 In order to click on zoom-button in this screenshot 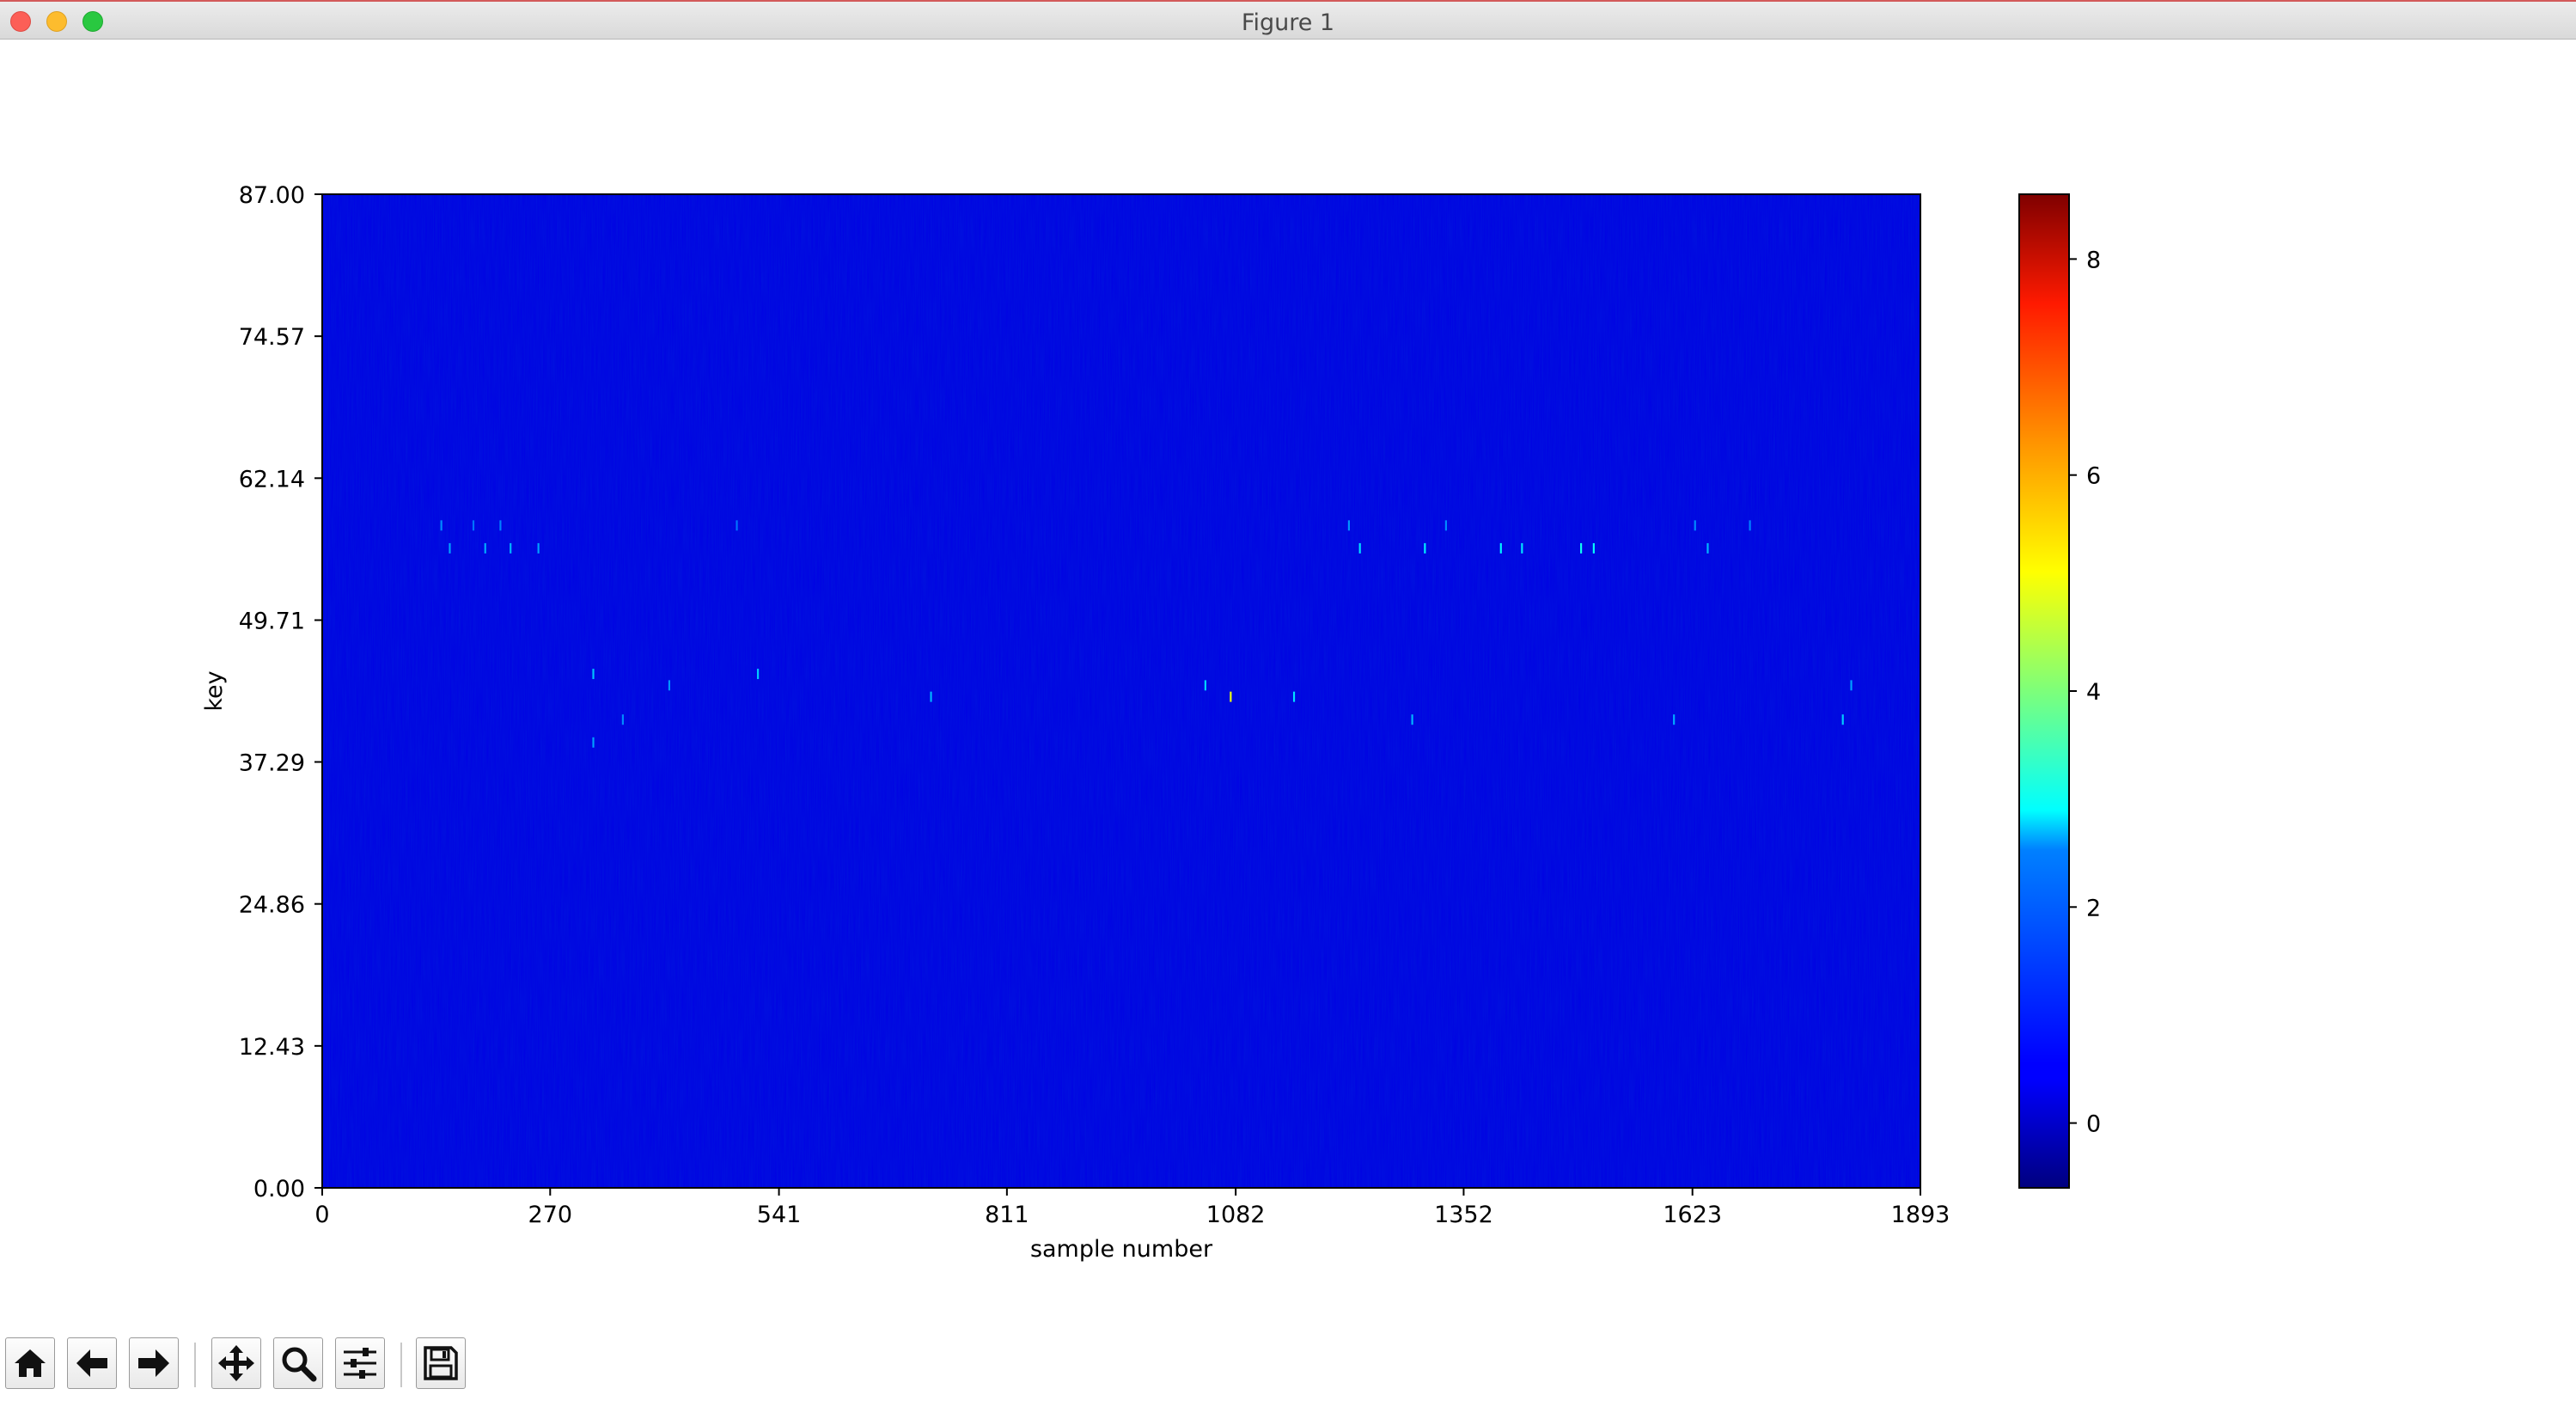, I will do `click(298, 1363)`.